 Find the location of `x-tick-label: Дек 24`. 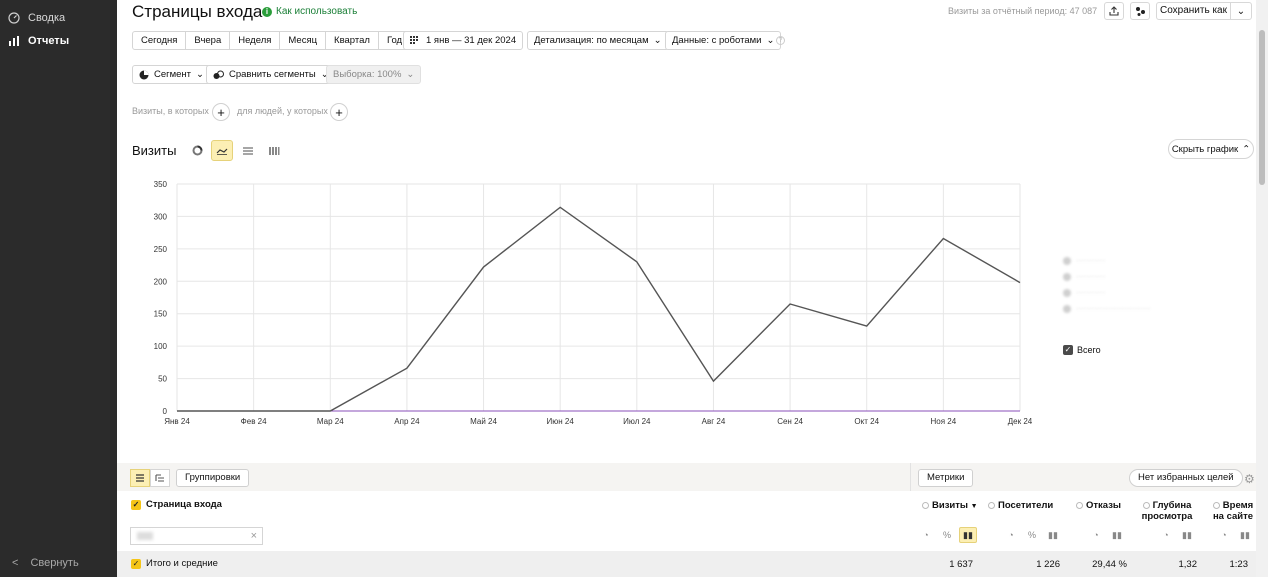

x-tick-label: Дек 24 is located at coordinates (1020, 421).